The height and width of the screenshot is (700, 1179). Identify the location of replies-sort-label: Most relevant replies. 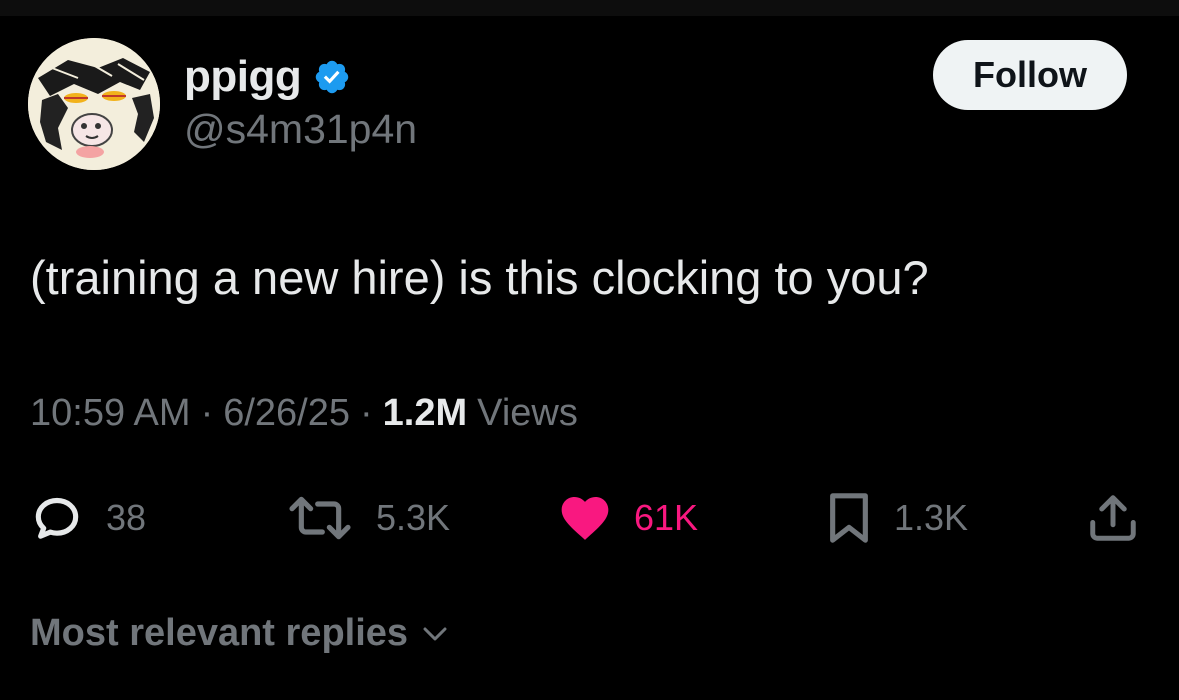
(219, 633).